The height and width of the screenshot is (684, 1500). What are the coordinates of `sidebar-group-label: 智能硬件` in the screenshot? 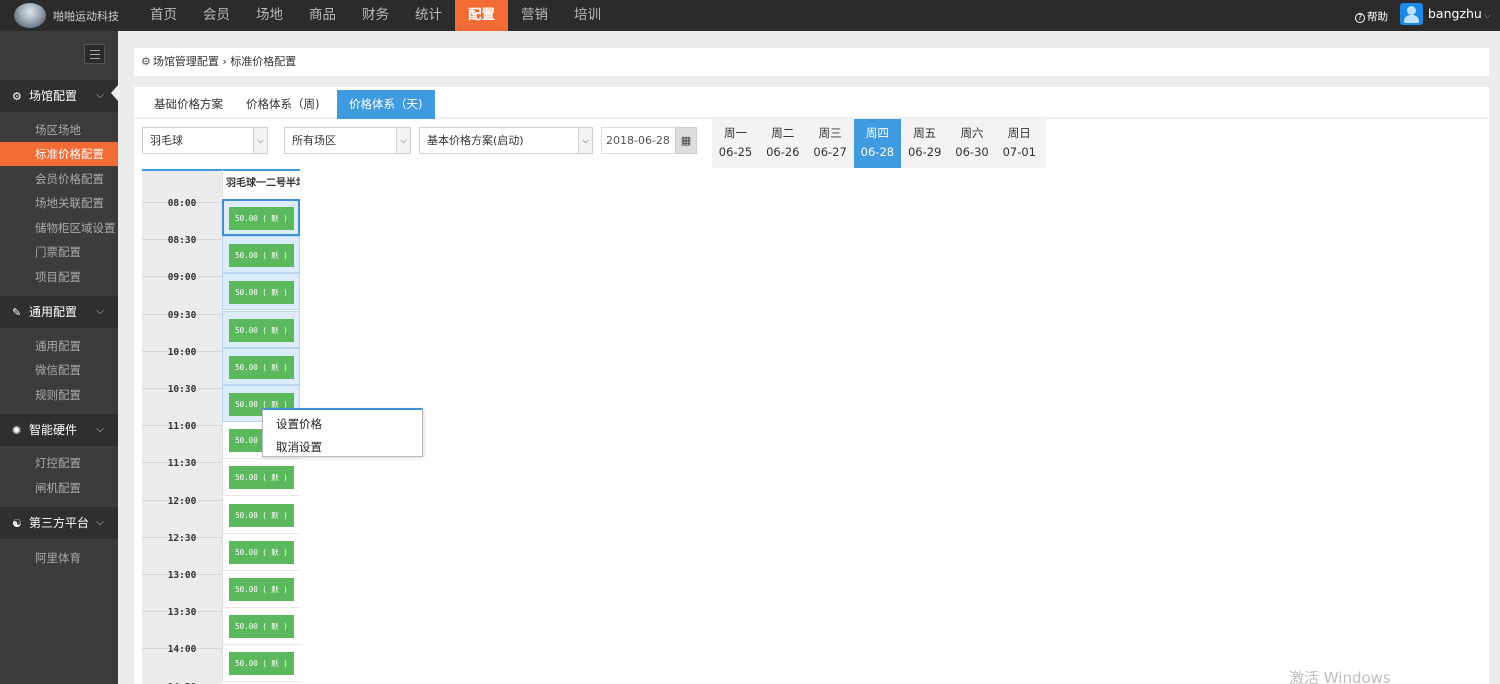 It's located at (53, 430).